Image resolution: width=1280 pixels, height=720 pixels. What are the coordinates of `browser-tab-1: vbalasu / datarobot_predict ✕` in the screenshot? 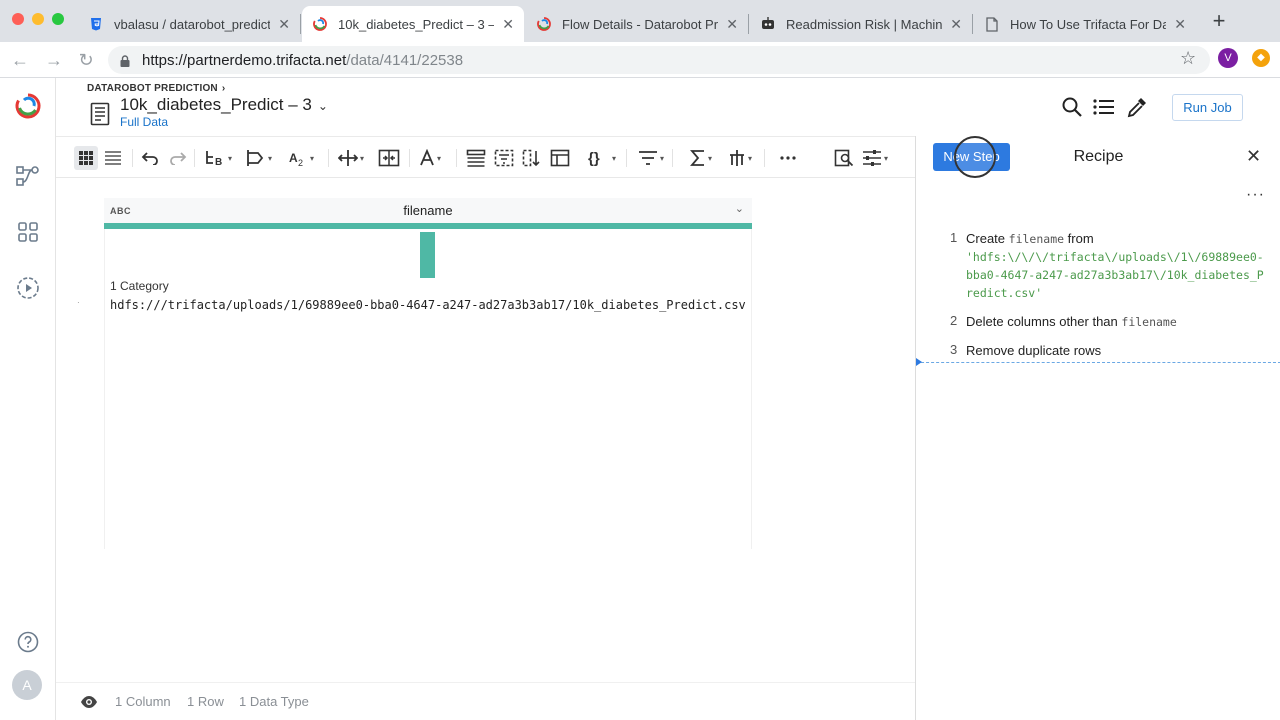 It's located at (189, 24).